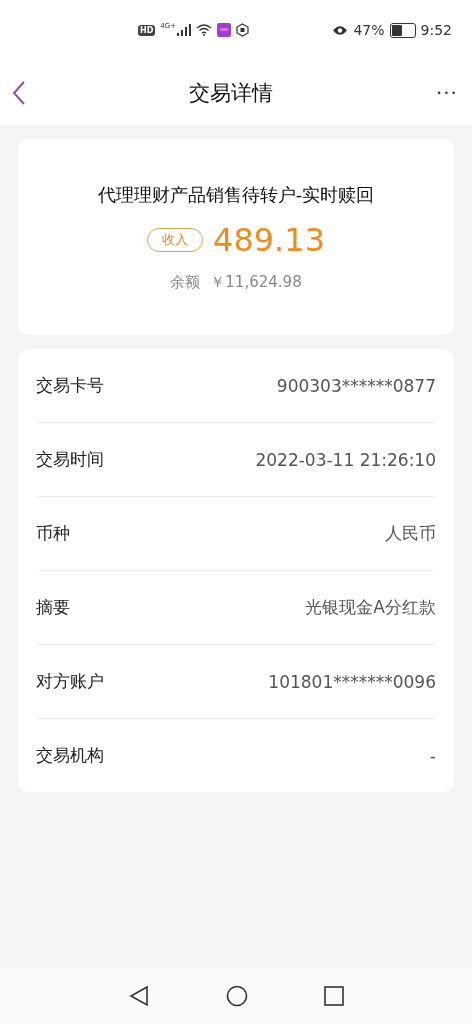 Image resolution: width=472 pixels, height=1024 pixels. I want to click on detail-label: 交易时间, so click(70, 459).